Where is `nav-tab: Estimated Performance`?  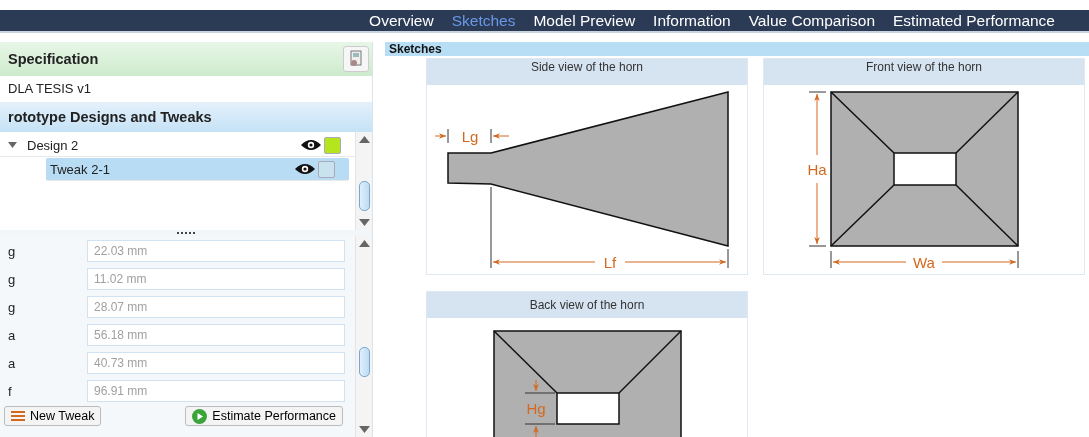 nav-tab: Estimated Performance is located at coordinates (974, 20).